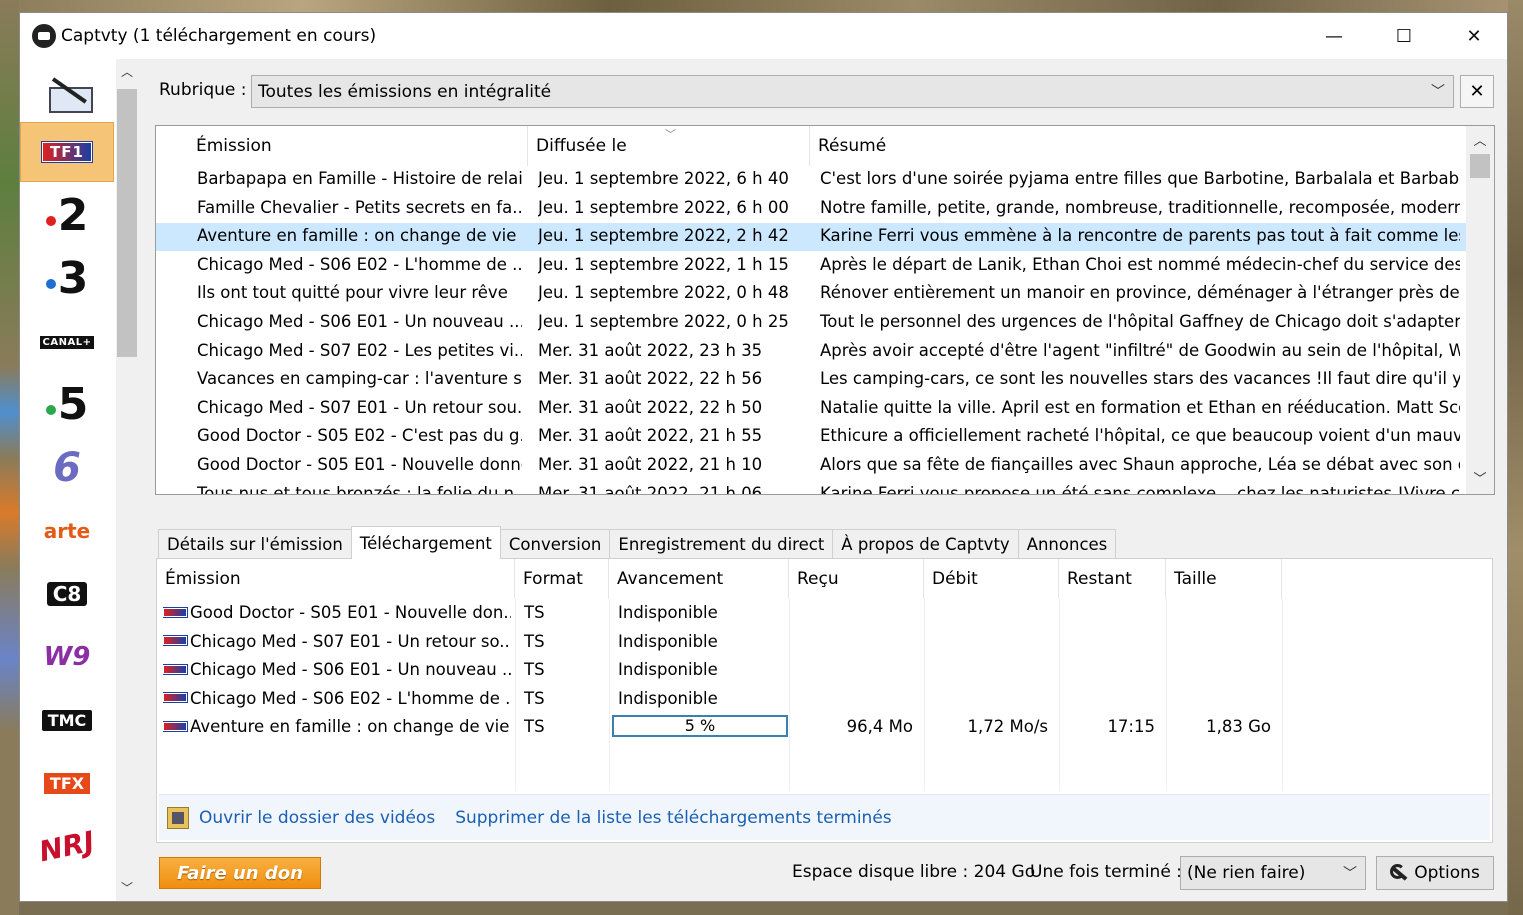  I want to click on channel-france2: 2, so click(67, 216).